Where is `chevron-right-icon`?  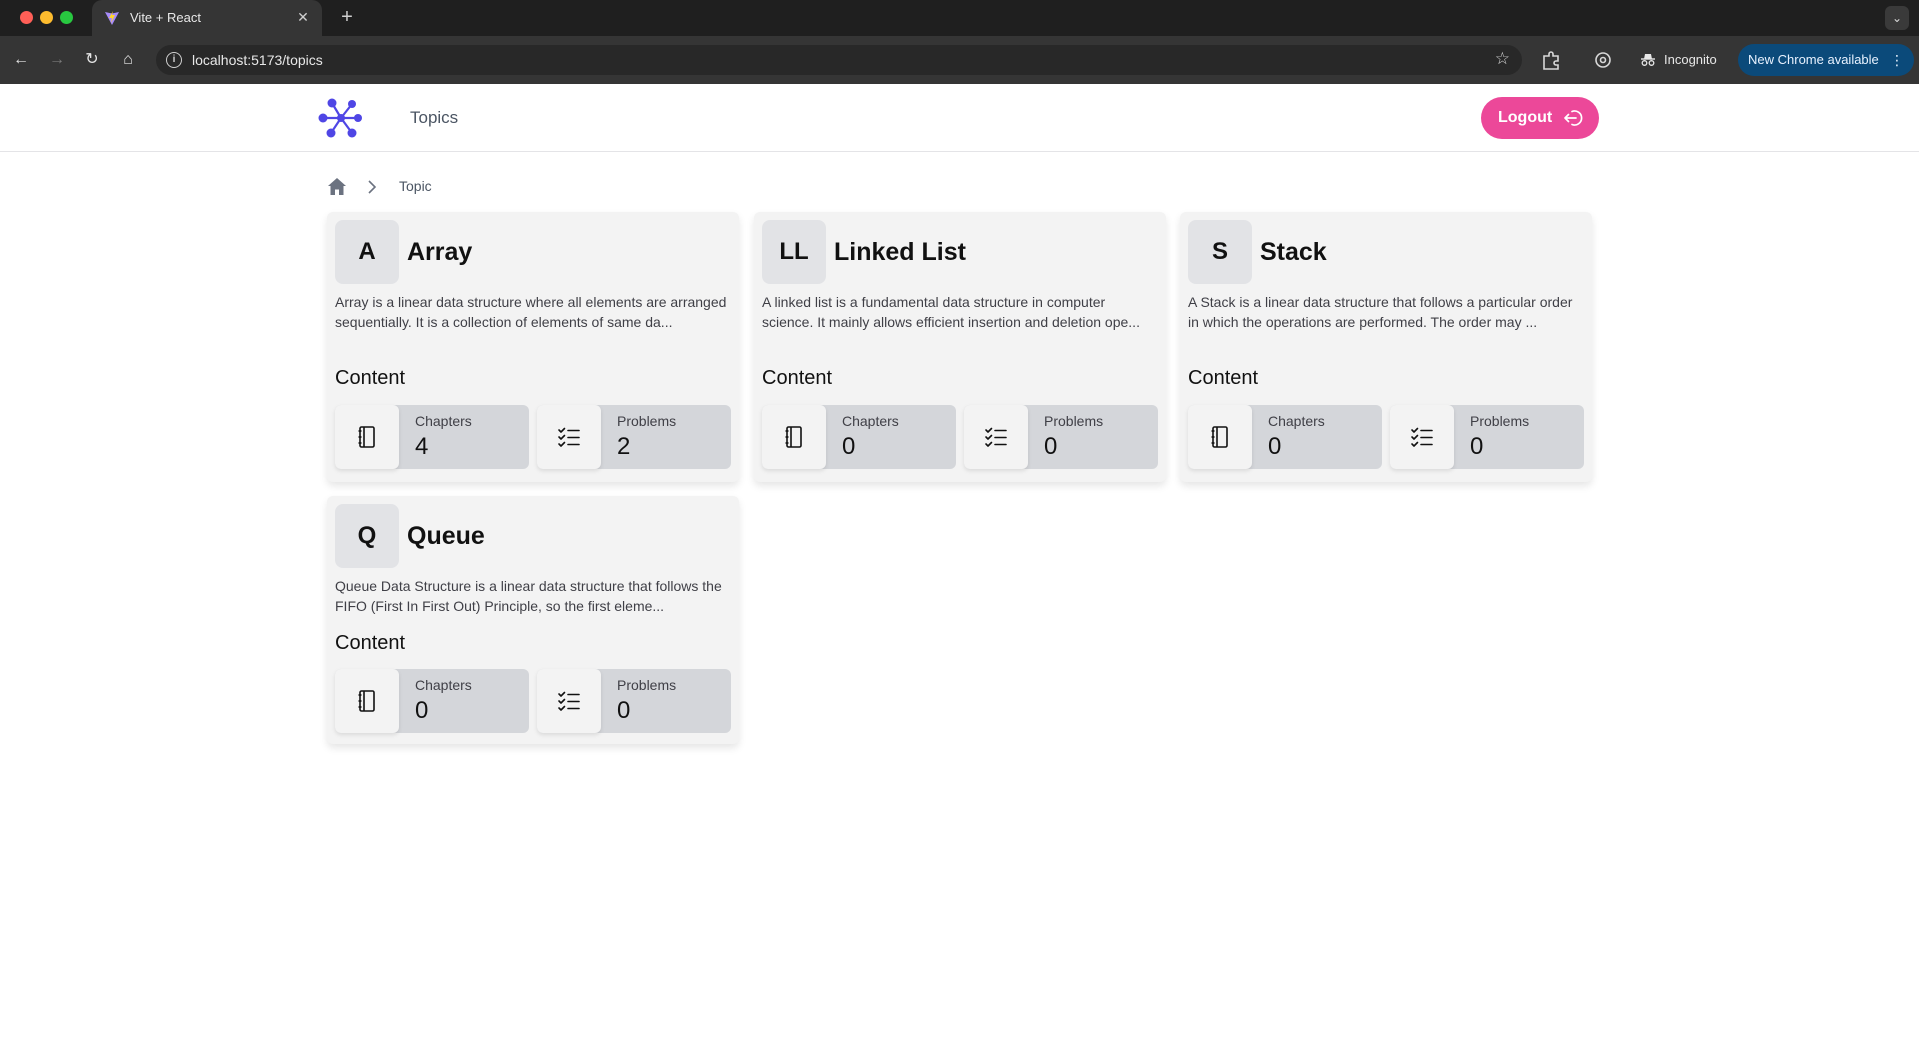 chevron-right-icon is located at coordinates (372, 187).